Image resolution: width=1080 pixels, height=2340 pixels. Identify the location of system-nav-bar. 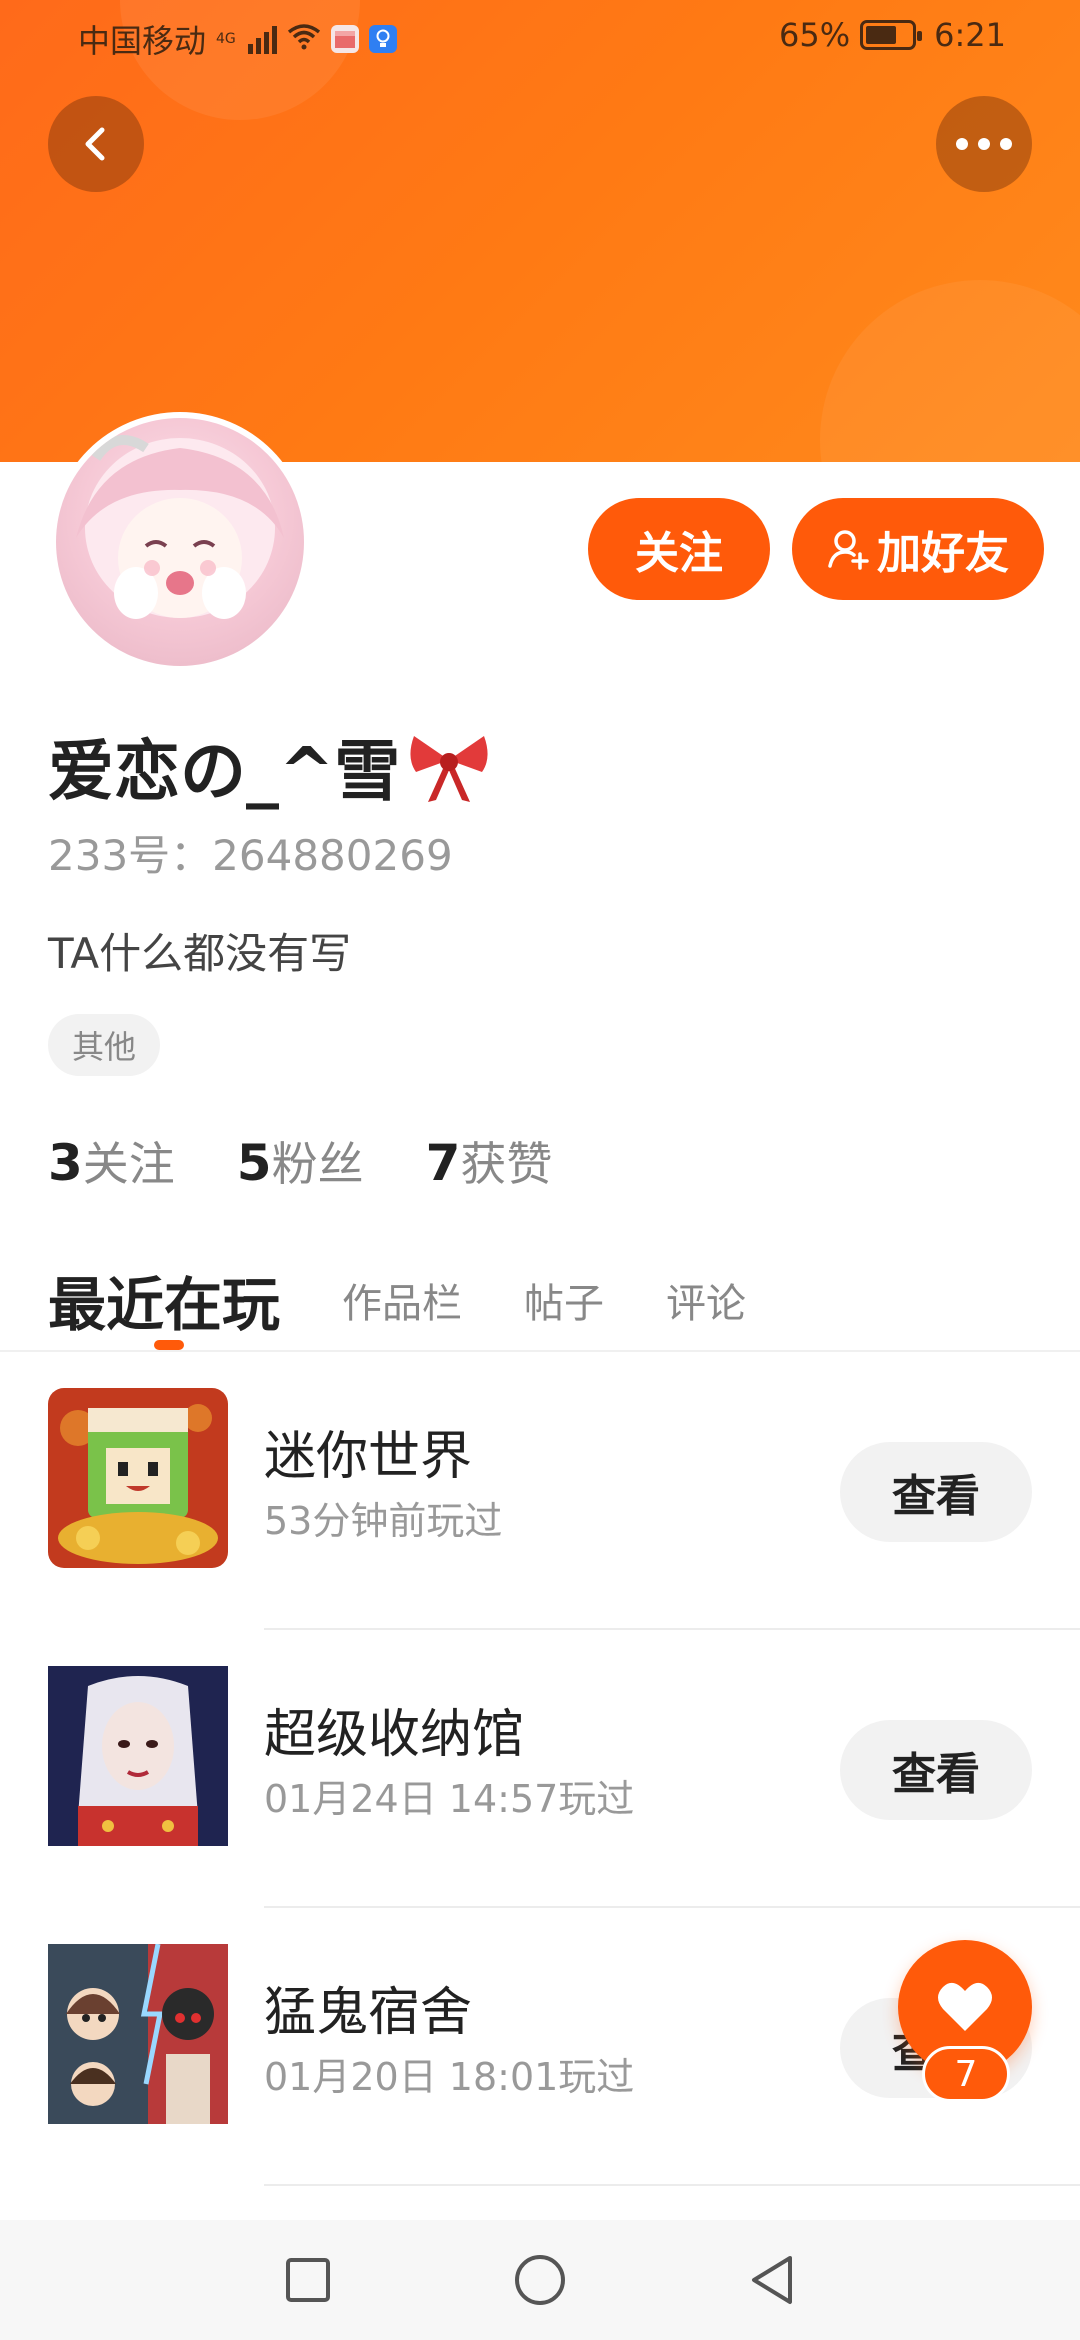
(540, 2280).